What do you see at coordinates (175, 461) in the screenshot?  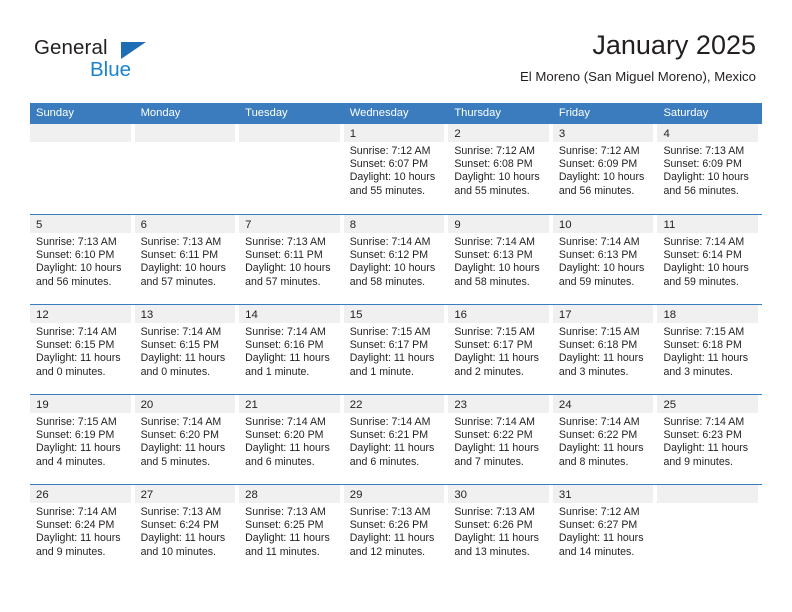 I see `daylight-text-line2: and 5 minutes.` at bounding box center [175, 461].